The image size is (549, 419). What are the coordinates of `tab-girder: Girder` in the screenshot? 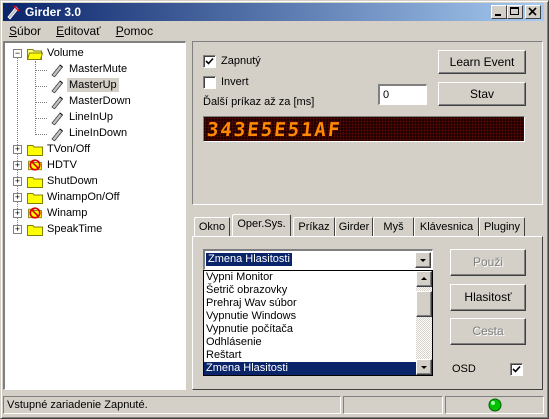 It's located at (354, 226).